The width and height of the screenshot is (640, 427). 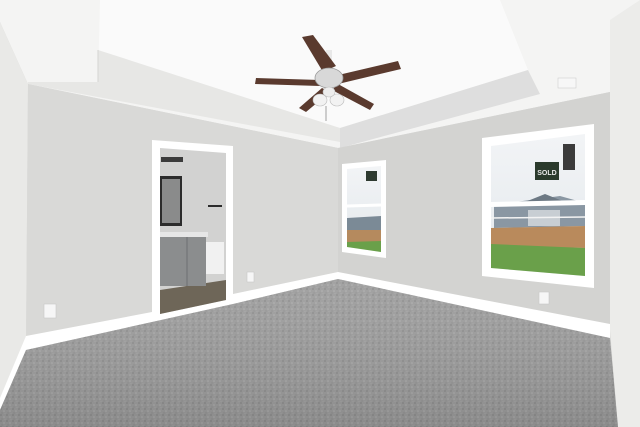 What do you see at coordinates (538, 217) in the screenshot?
I see `large-window-lower-rail` at bounding box center [538, 217].